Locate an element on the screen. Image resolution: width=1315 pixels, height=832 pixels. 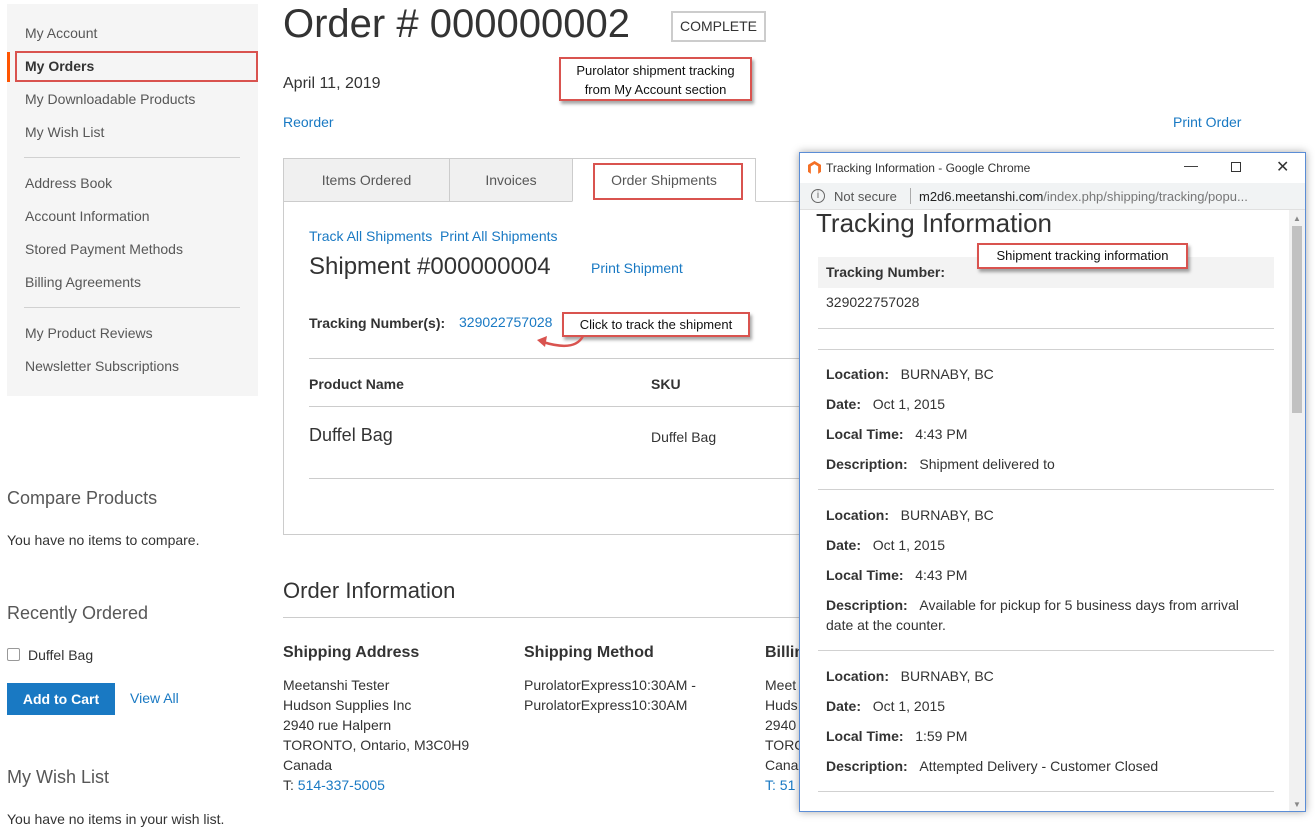
nav-stored-payment-methods: Stored Payment Methods is located at coordinates (104, 249).